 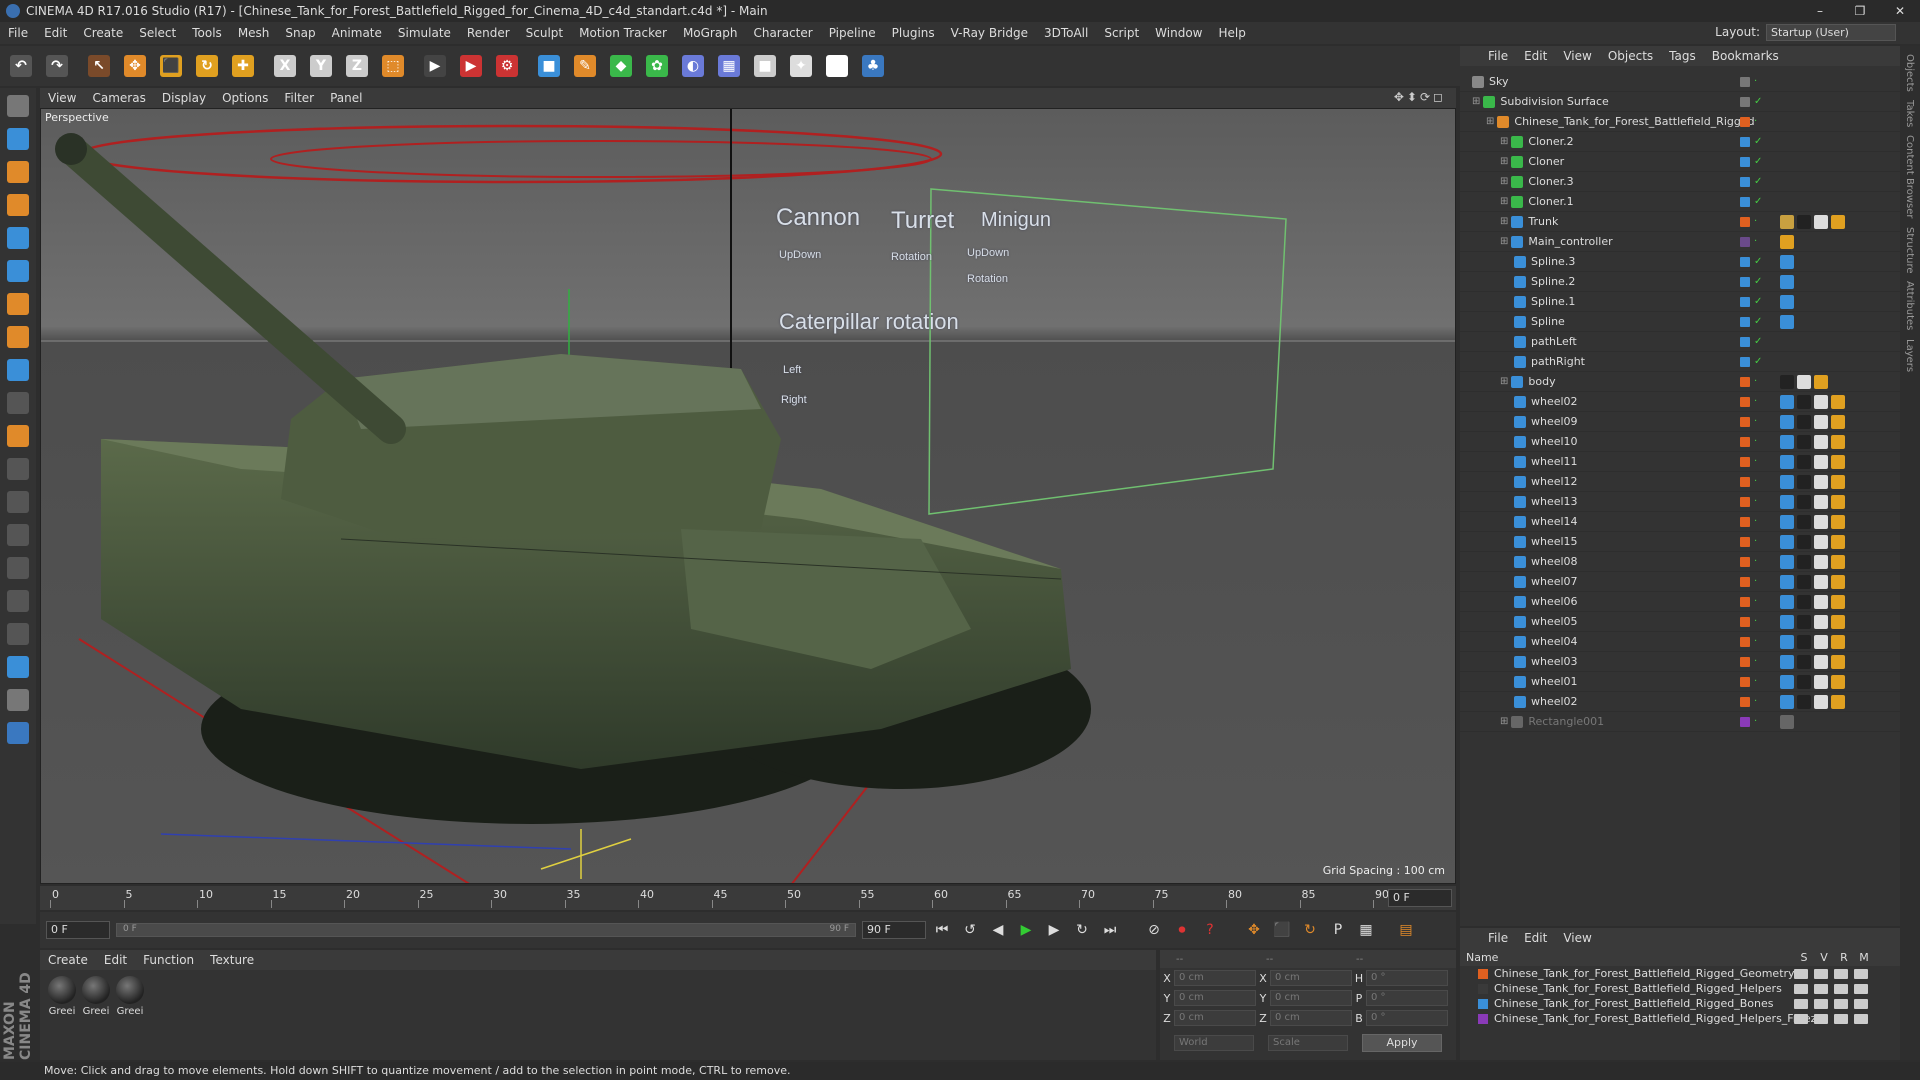 I want to click on object-row: wheel03 ·, so click(x=1680, y=662).